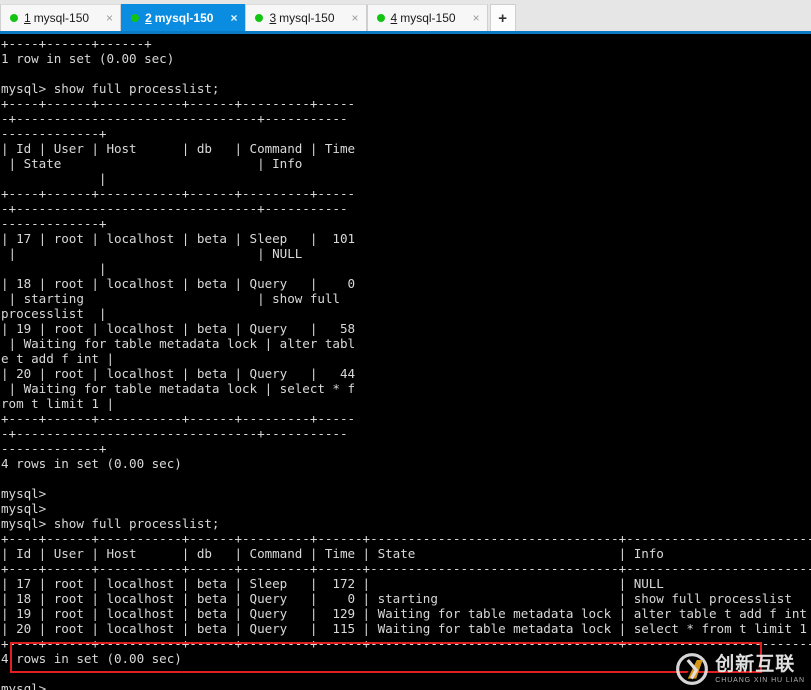 This screenshot has height=690, width=811. What do you see at coordinates (152, 253) in the screenshot?
I see `terminal-line: | | NULL` at bounding box center [152, 253].